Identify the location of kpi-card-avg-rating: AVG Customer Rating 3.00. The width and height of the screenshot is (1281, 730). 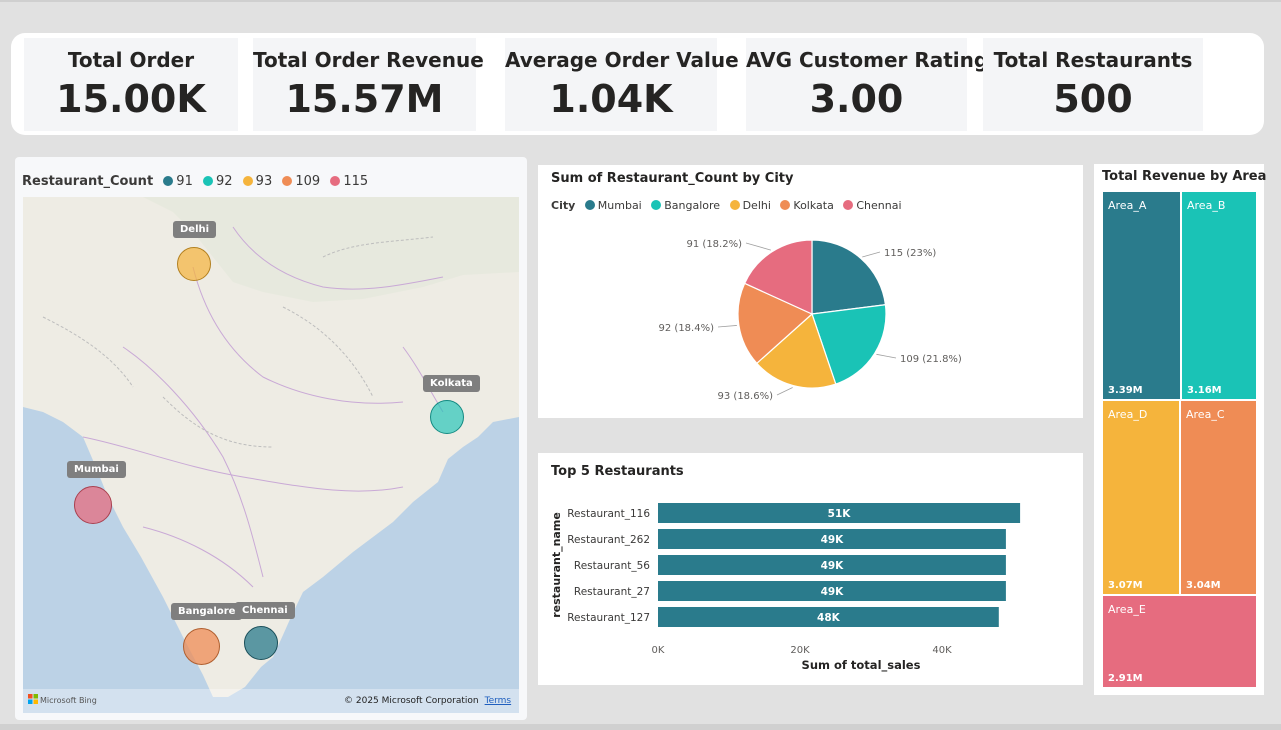
(867, 84).